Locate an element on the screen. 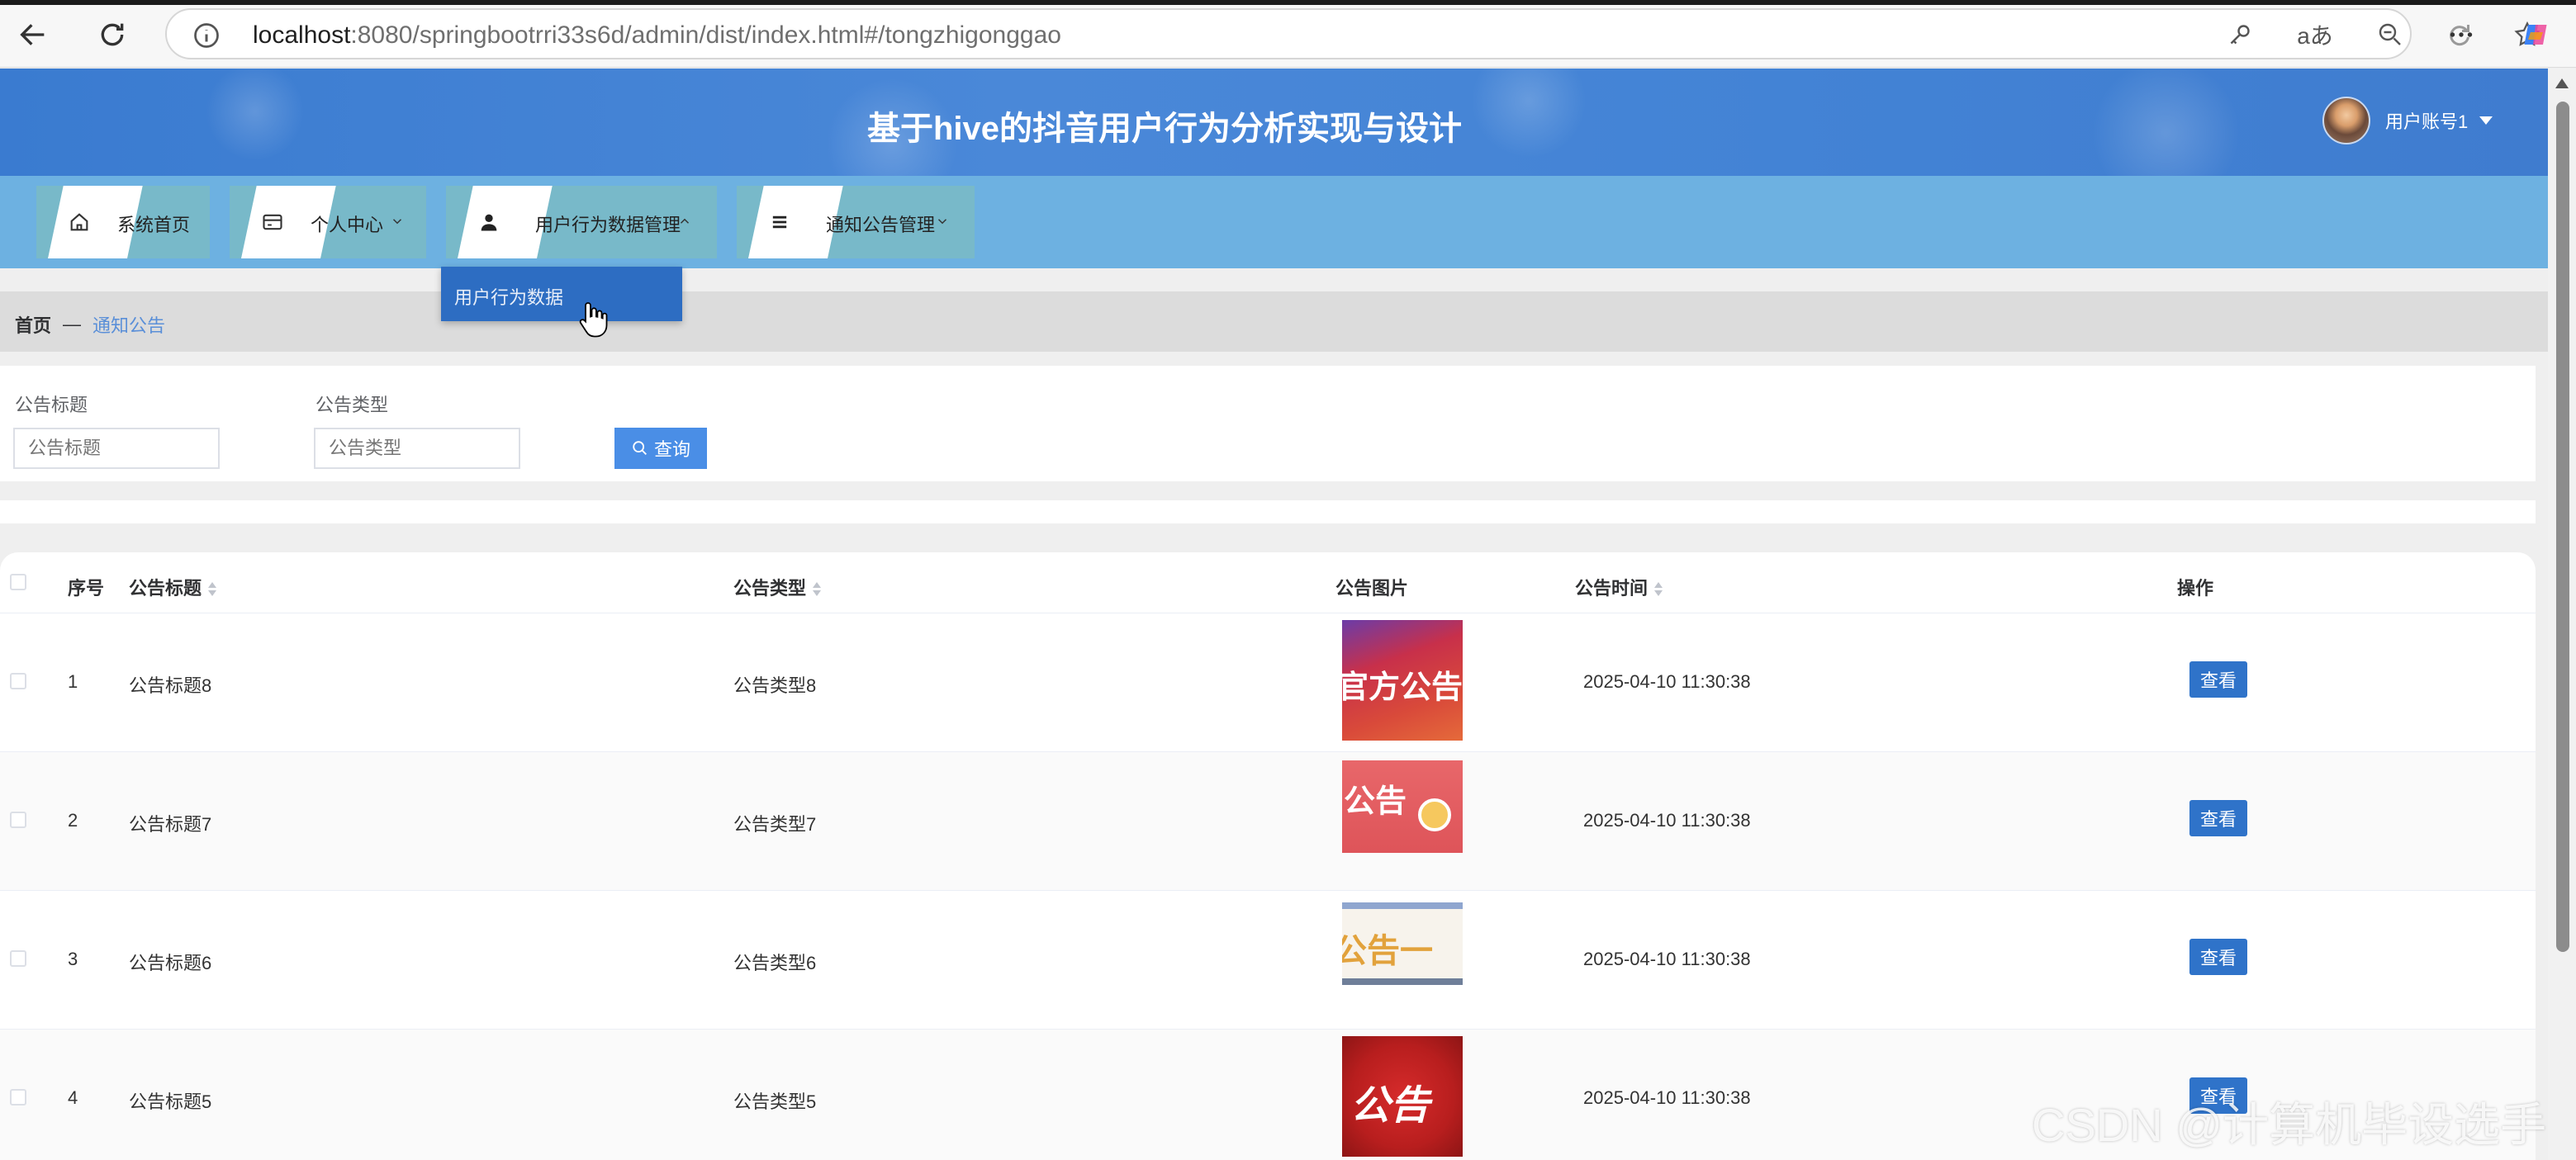  select-all-checkbox is located at coordinates (18, 582).